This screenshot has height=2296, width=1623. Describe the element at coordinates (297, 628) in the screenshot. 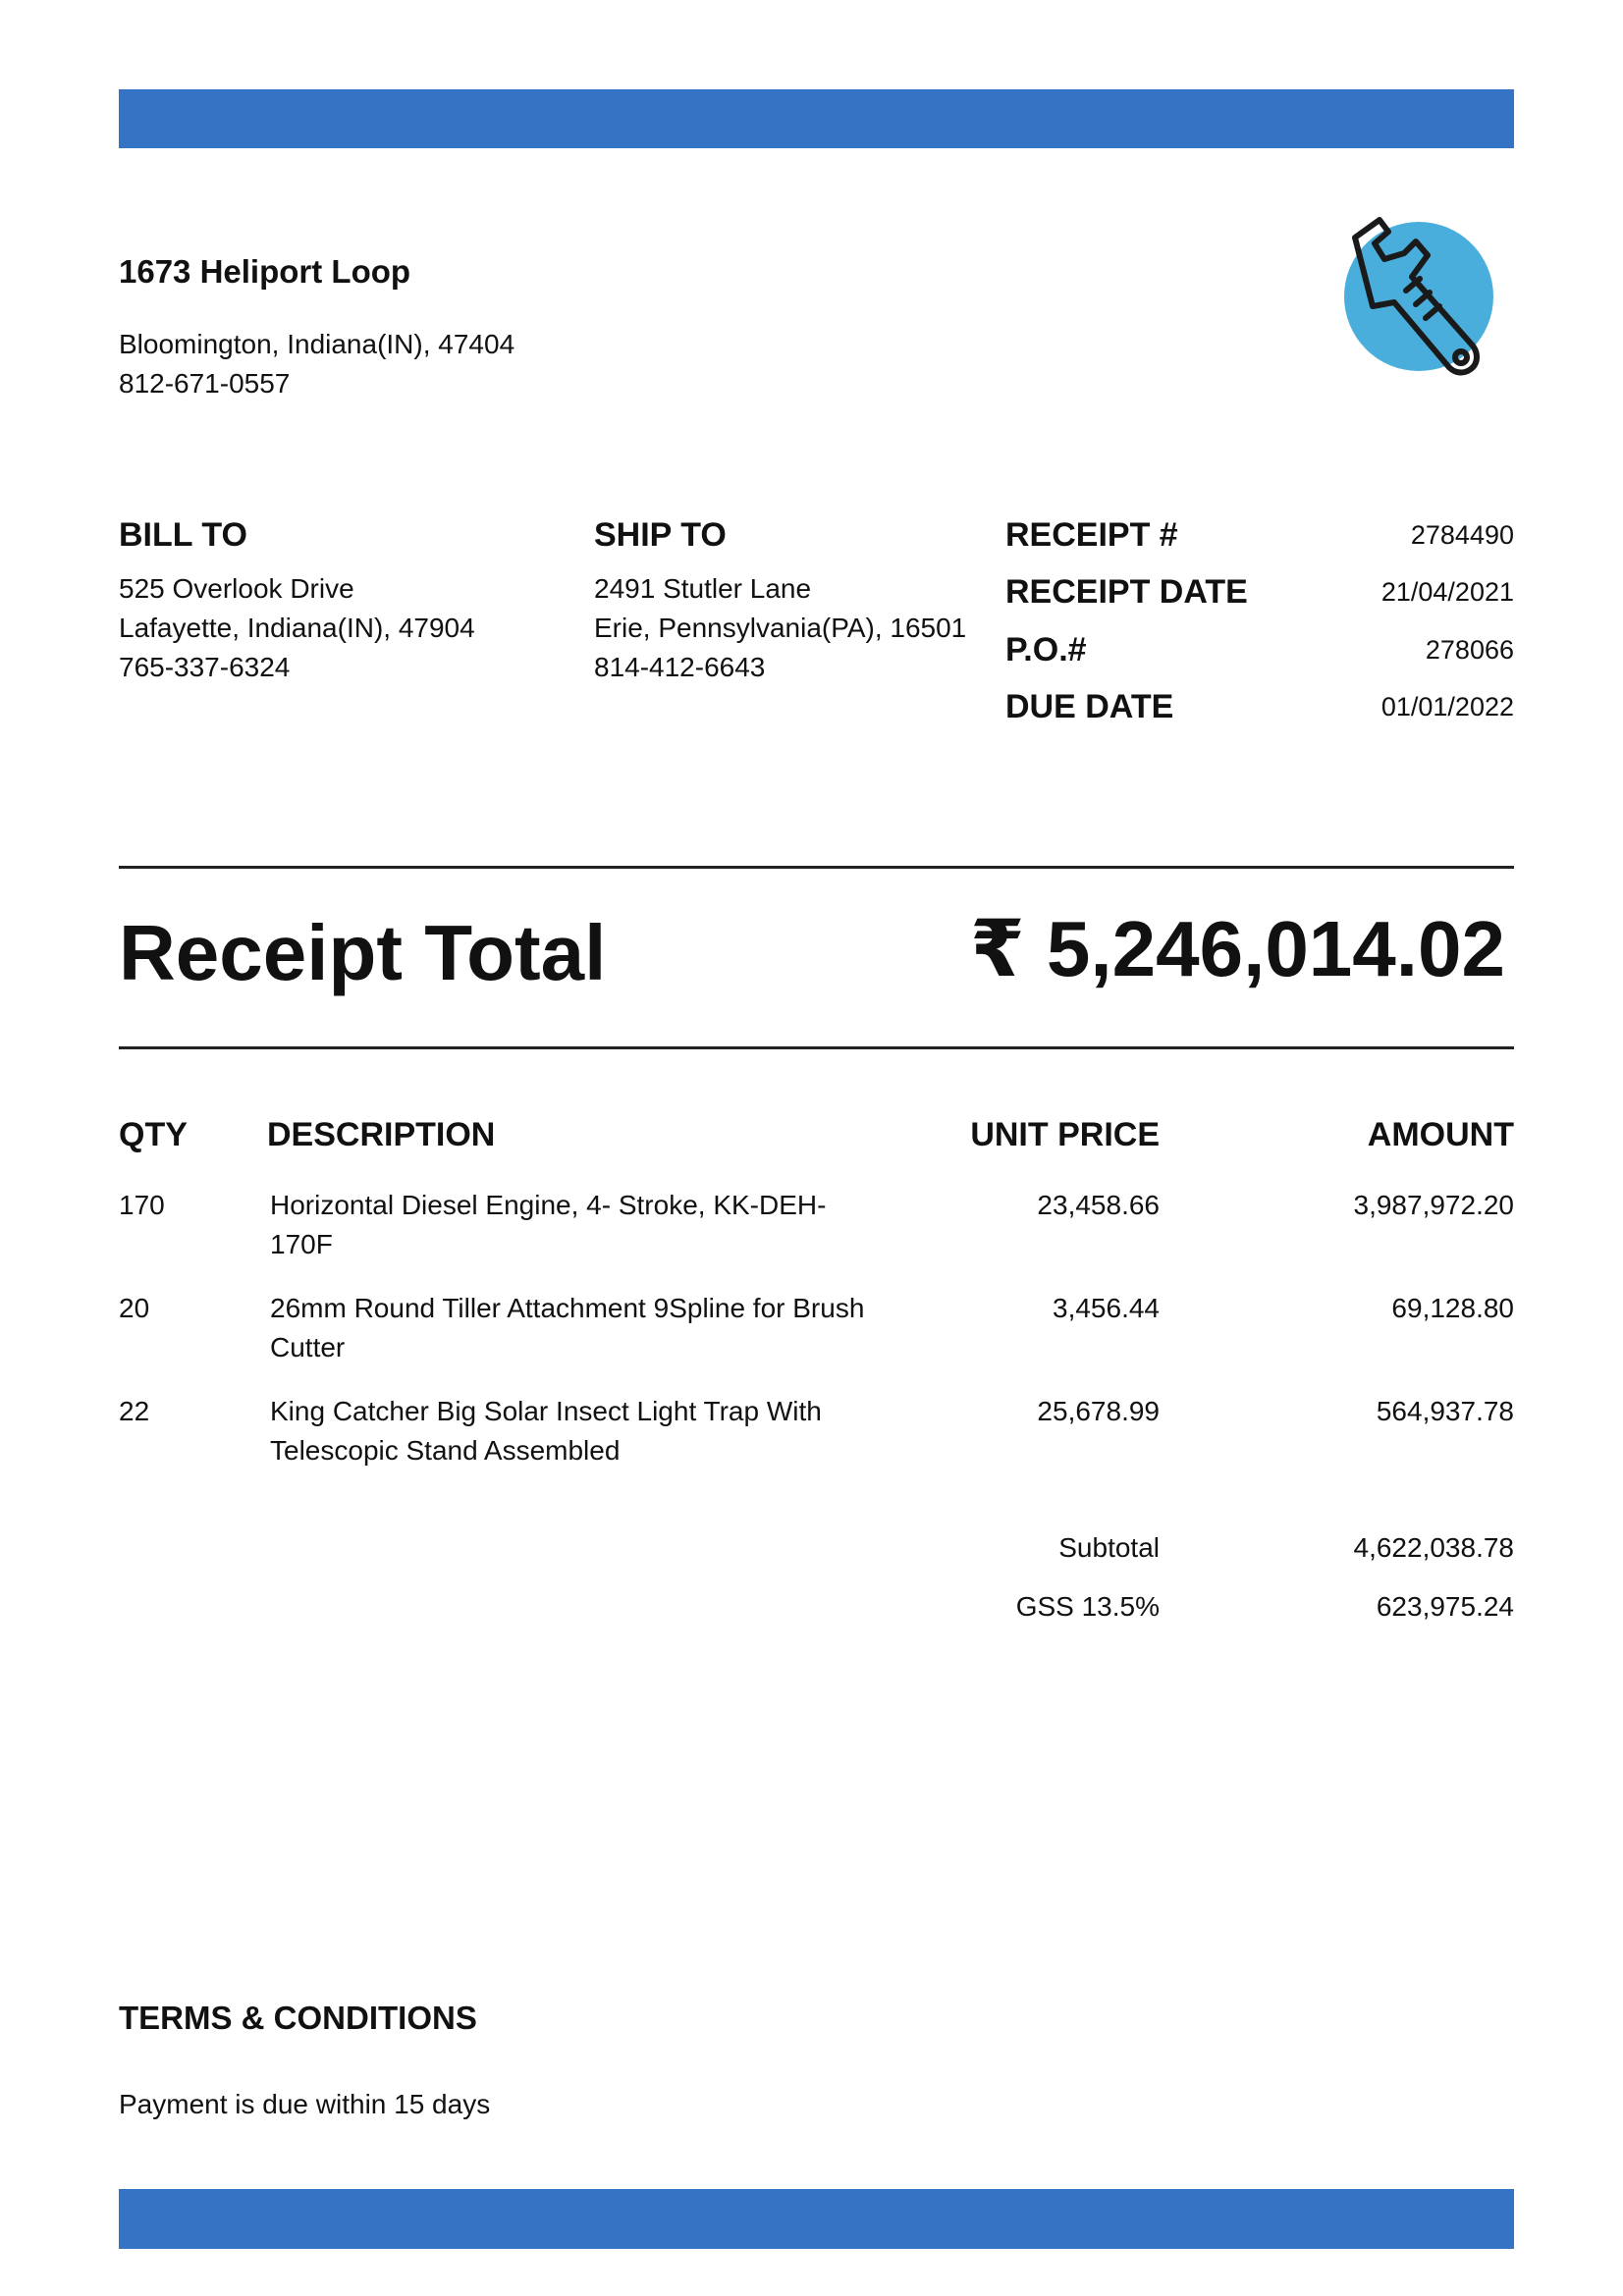

I see `bill-to-city: Lafayette, Indiana(IN), 47904` at that location.